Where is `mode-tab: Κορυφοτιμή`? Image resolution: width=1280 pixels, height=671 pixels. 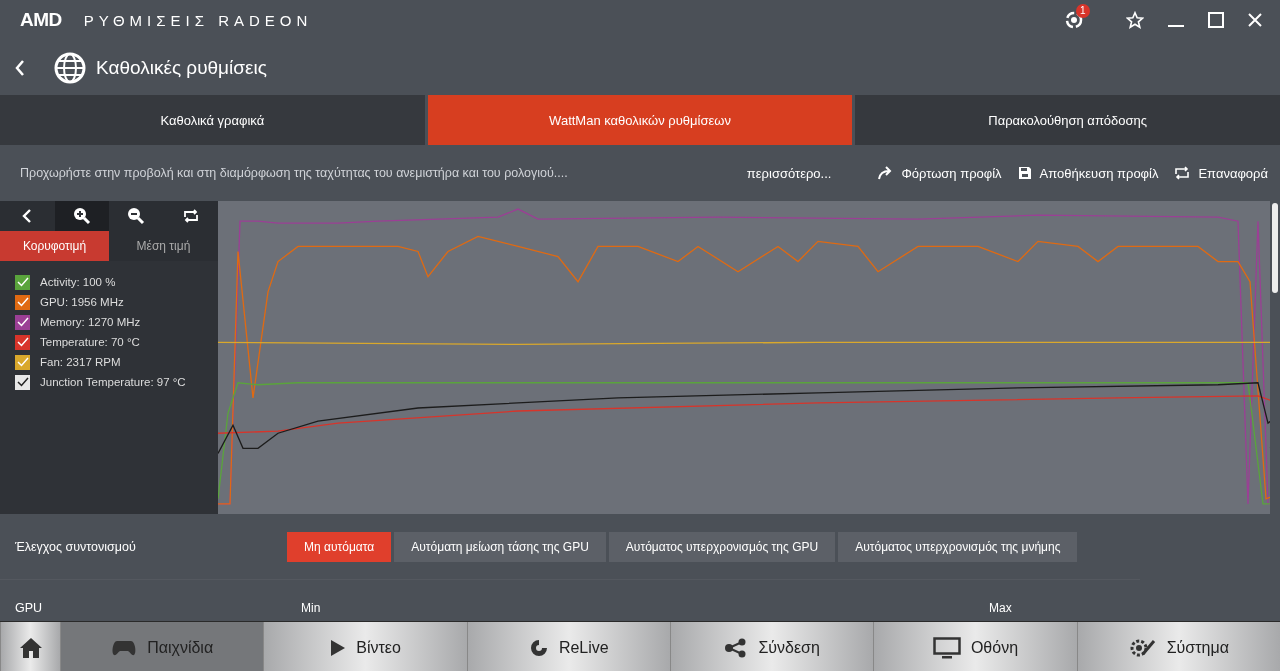
mode-tab: Κορυφοτιμή is located at coordinates (54, 246).